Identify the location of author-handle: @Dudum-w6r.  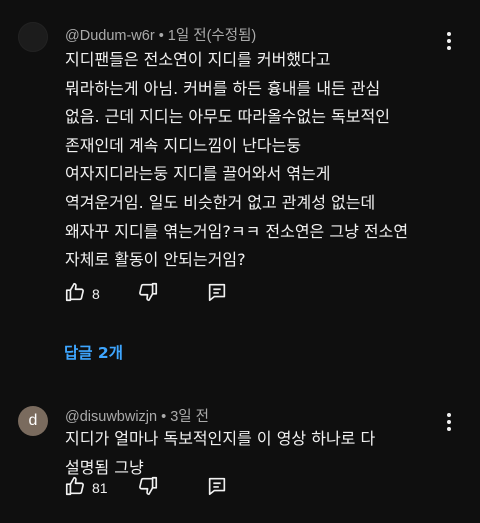
(110, 36).